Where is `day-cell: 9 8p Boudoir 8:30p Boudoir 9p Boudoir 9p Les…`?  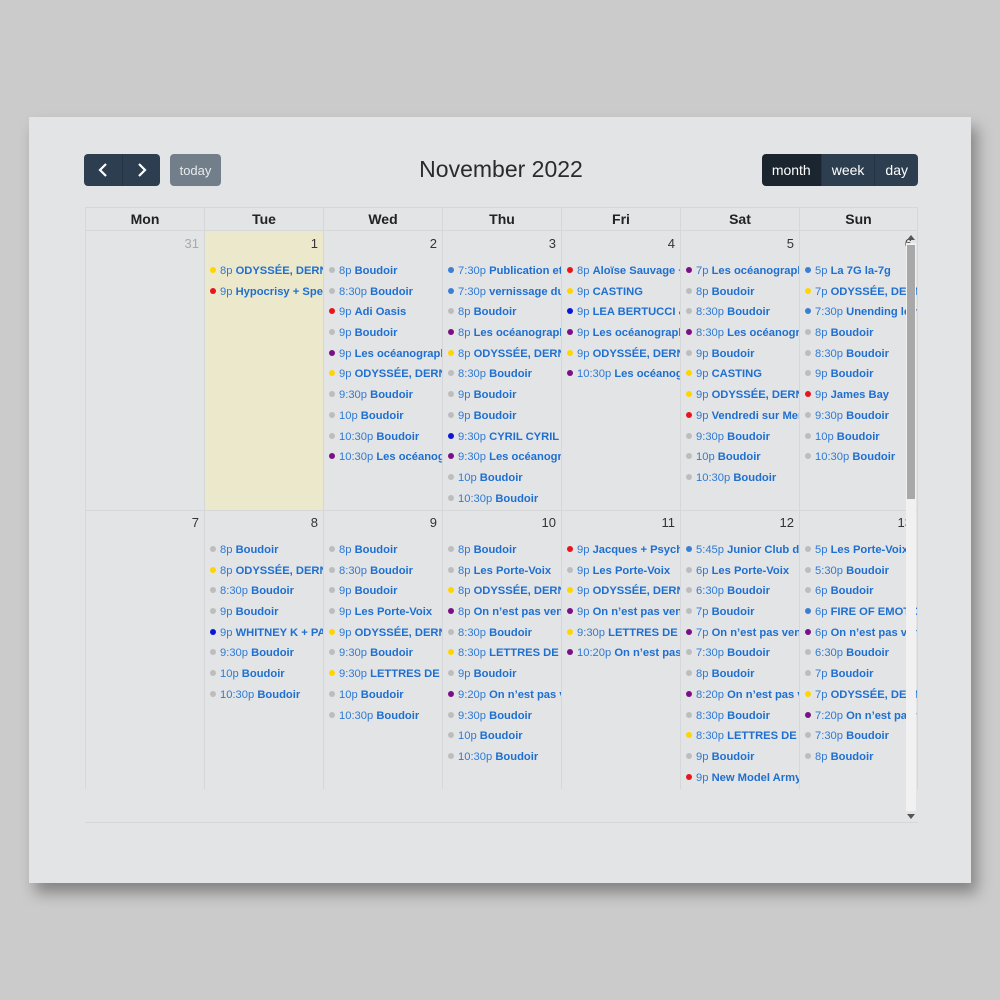
day-cell: 9 8p Boudoir 8:30p Boudoir 9p Boudoir 9p Les… is located at coordinates (382, 649).